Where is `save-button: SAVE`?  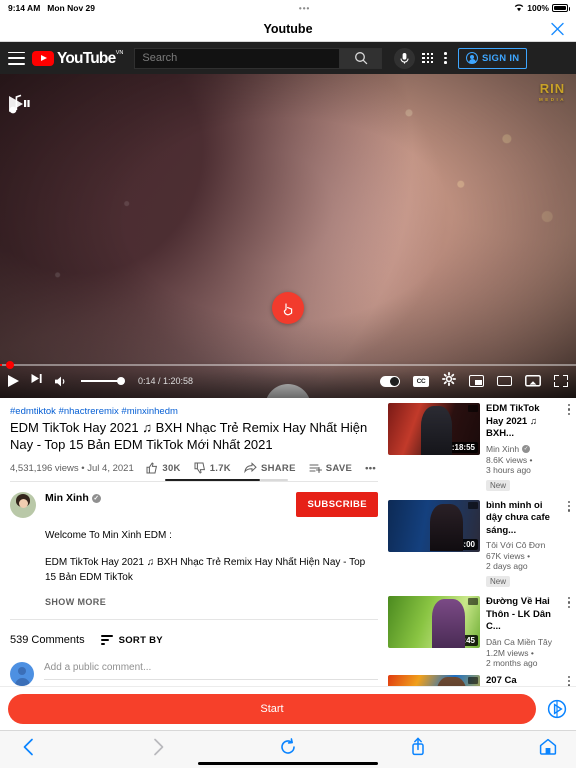
save-button: SAVE is located at coordinates (330, 468).